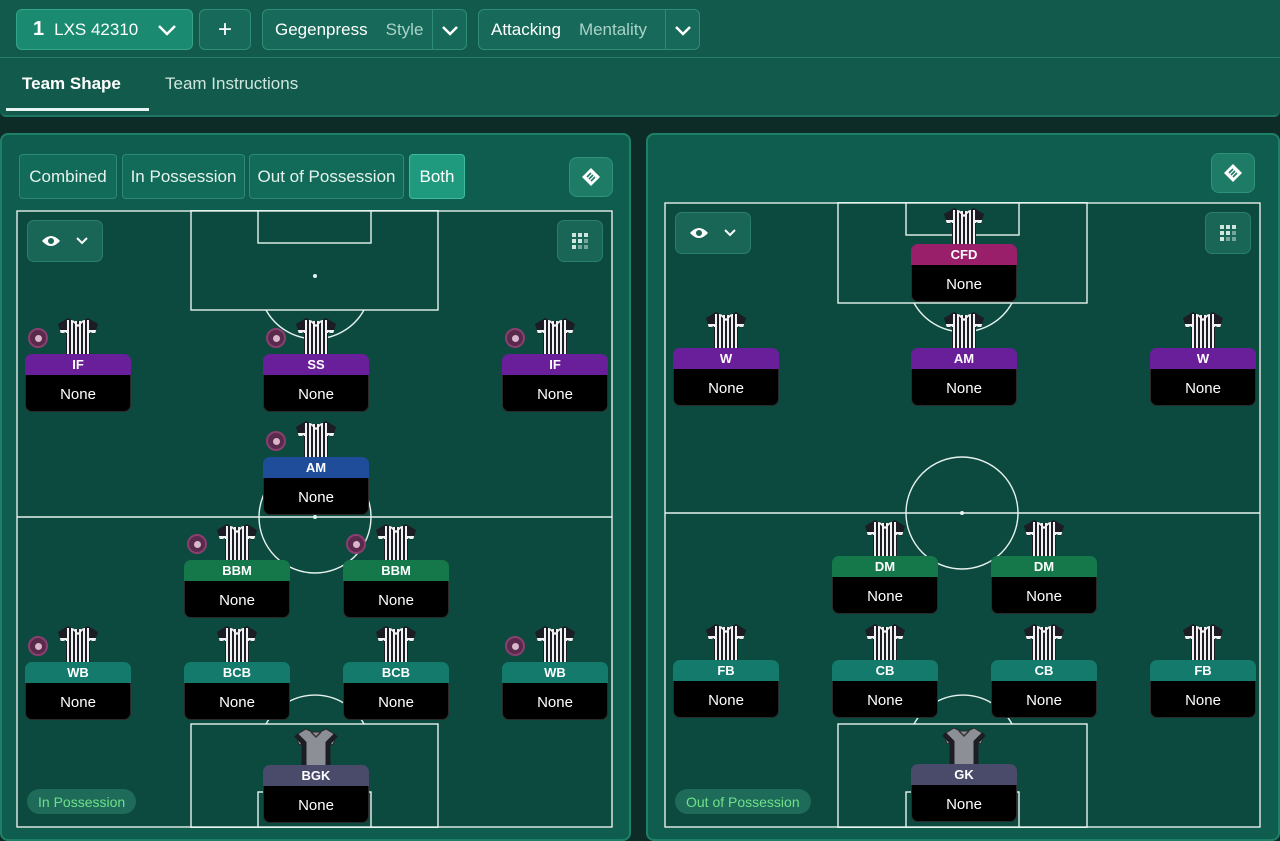  I want to click on goalkeeper-shirt-icon, so click(316, 748).